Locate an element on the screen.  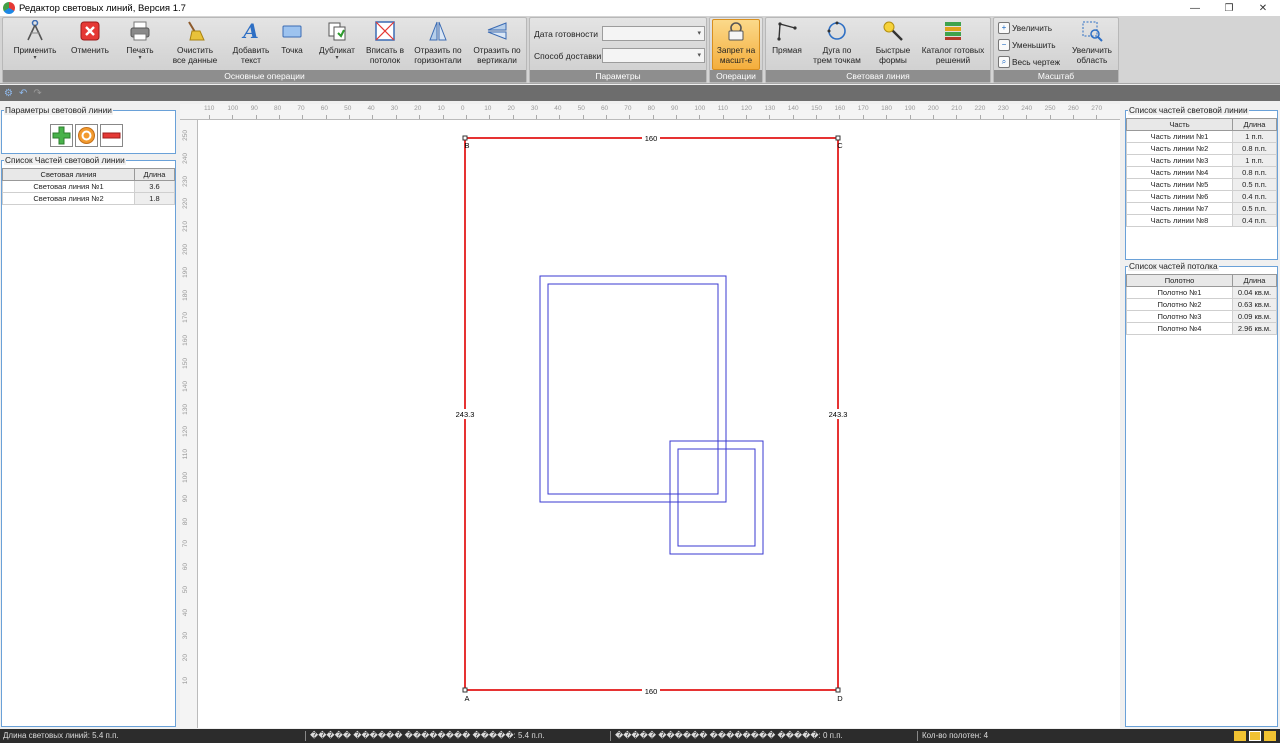
zoom-all-button: ⌕ Весь чертеж is located at coordinates (1029, 62).